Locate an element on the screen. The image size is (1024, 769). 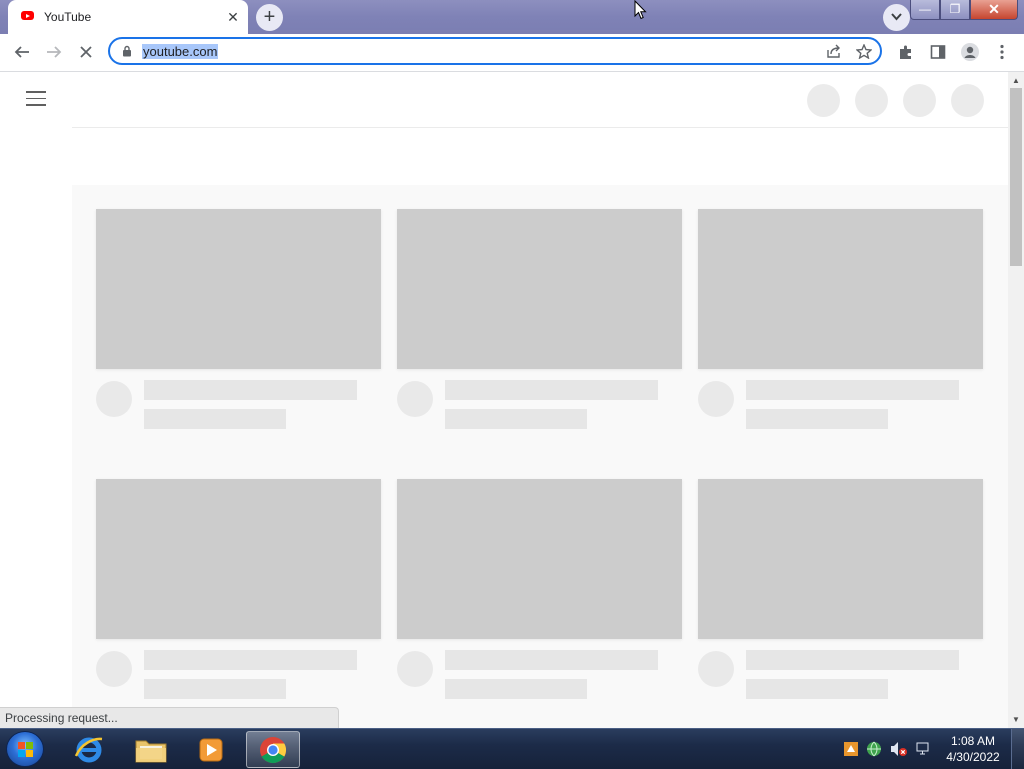
window-controls: — ❐ ✕ is located at coordinates (964, 10).